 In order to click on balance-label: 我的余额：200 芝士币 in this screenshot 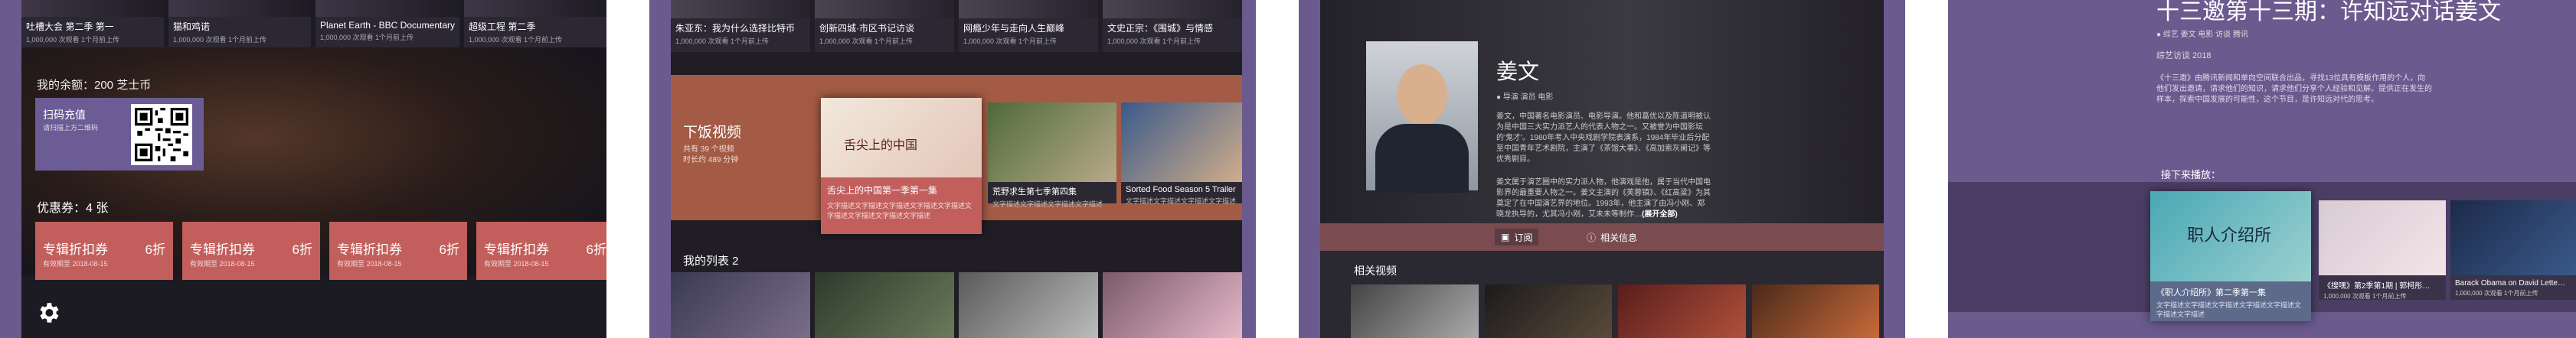, I will do `click(94, 85)`.